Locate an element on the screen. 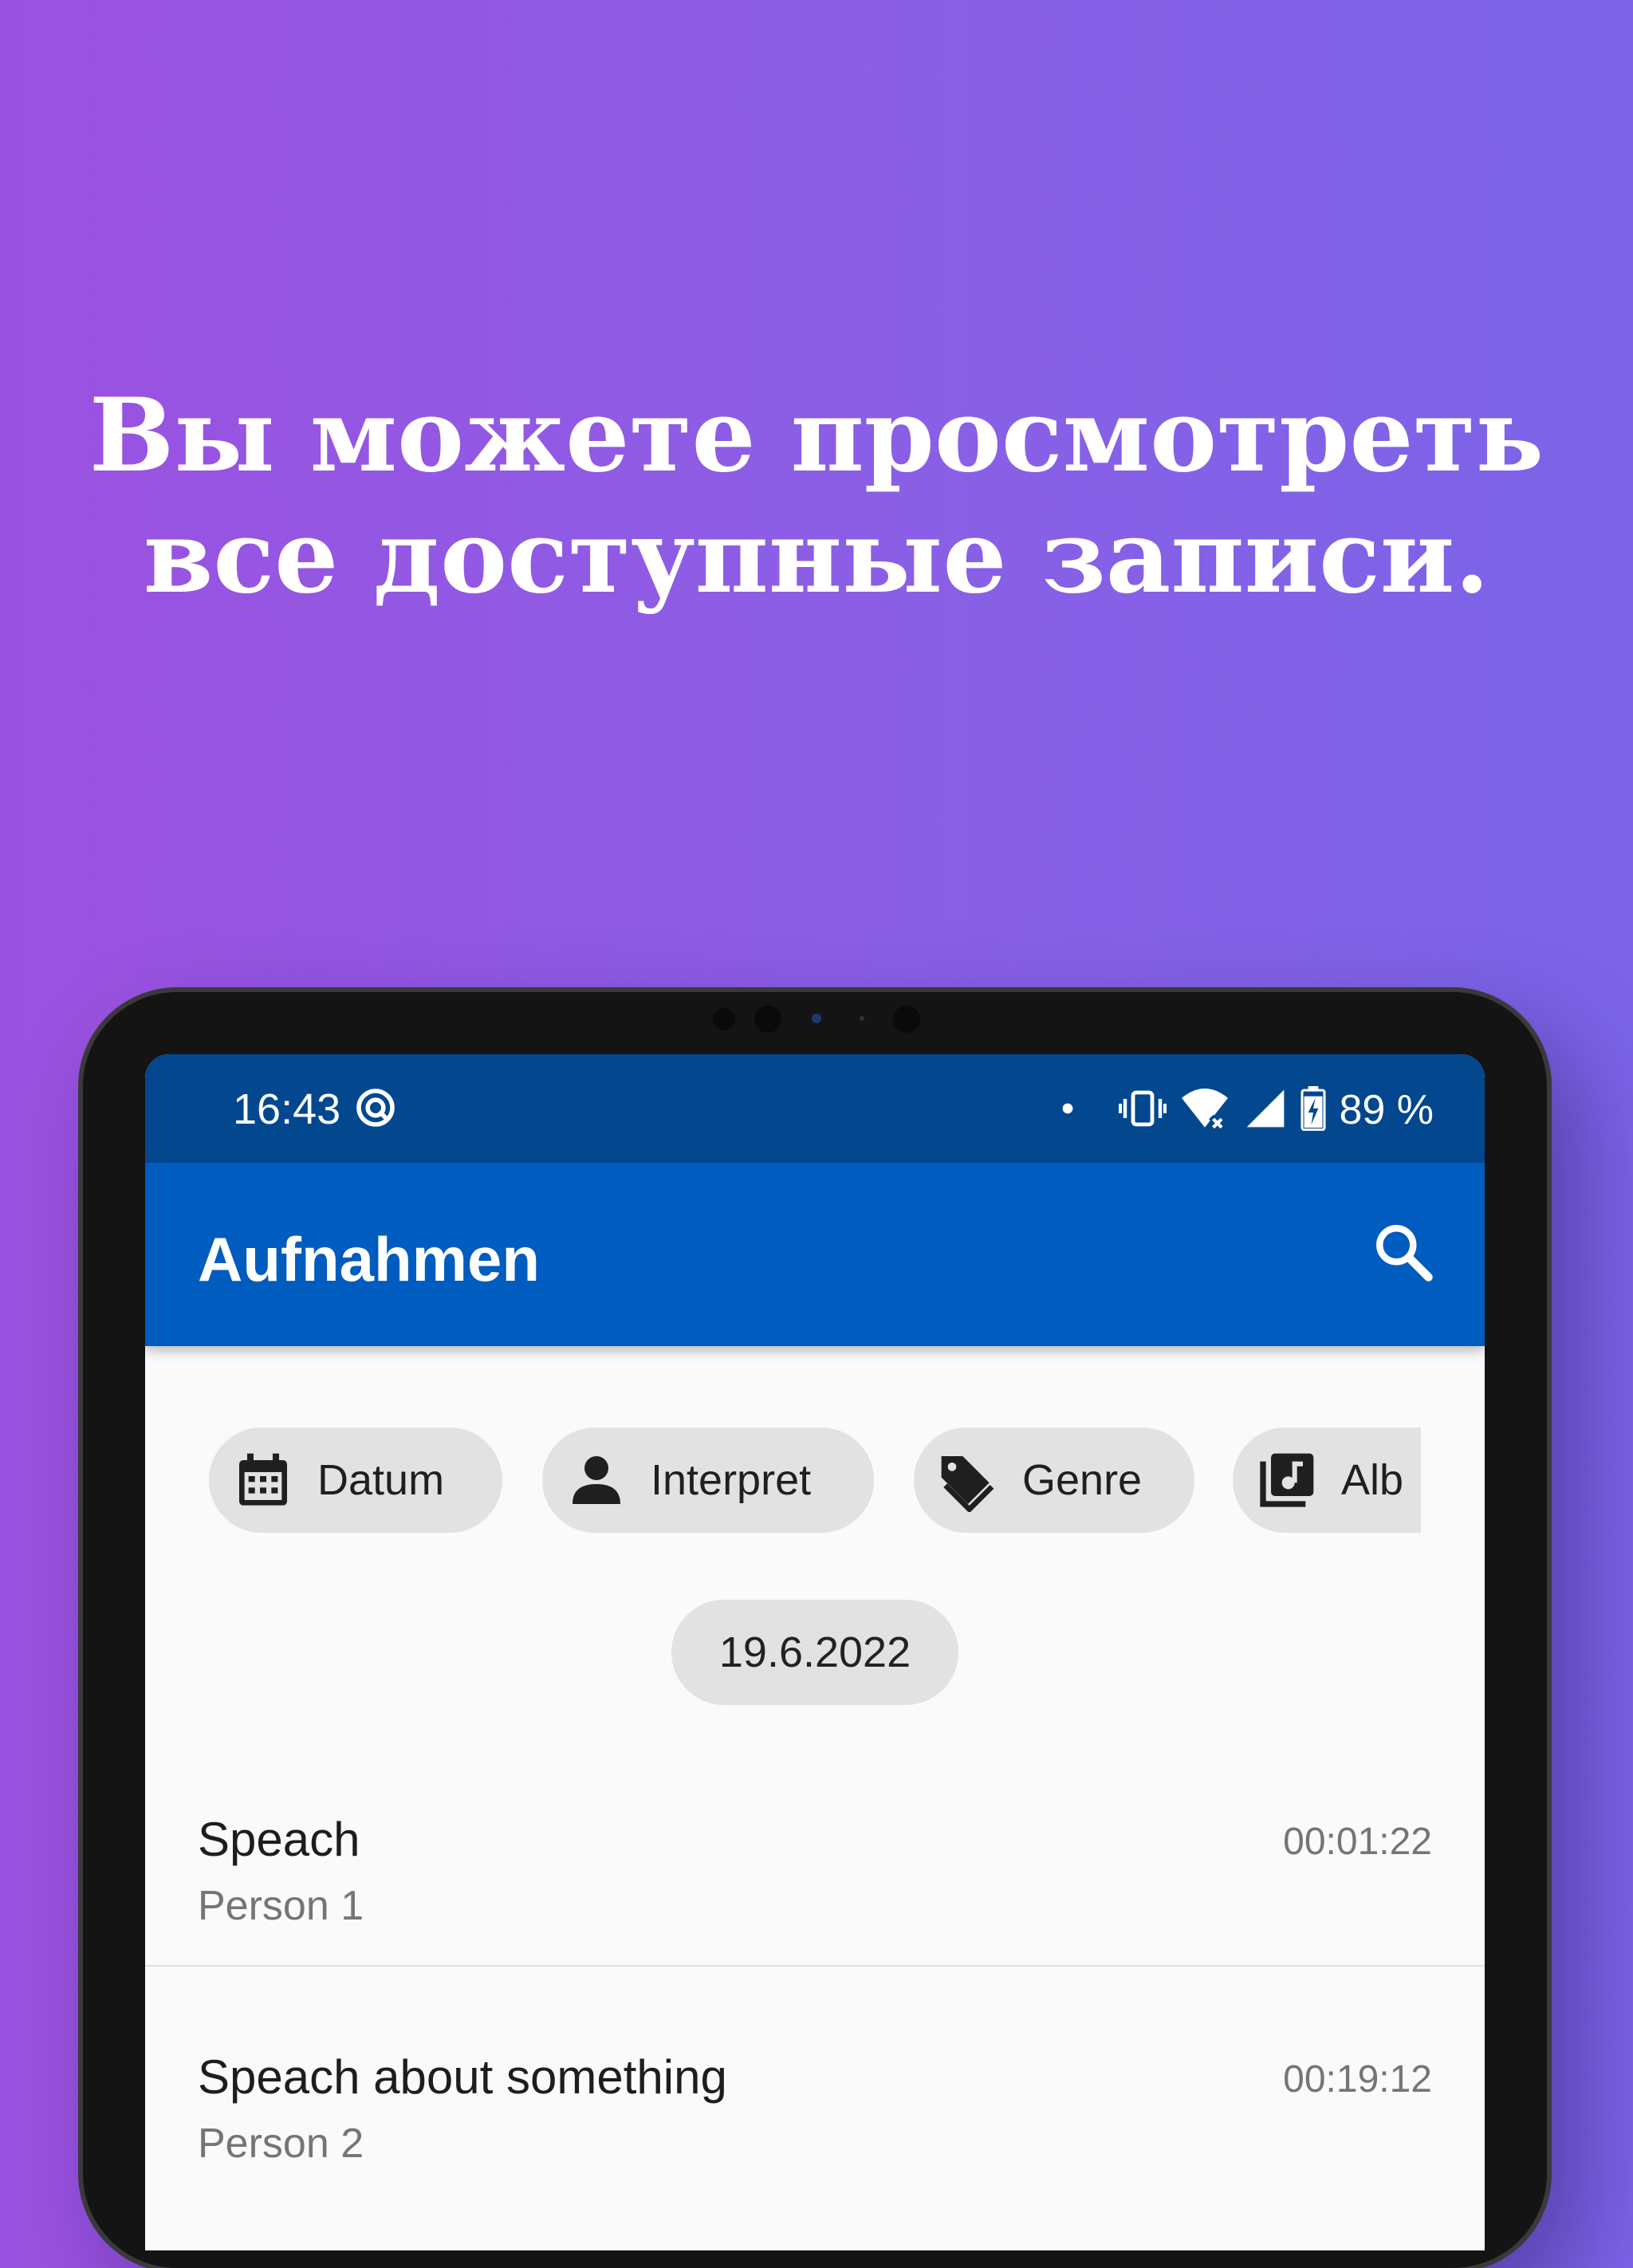  chip-genre: Genre is located at coordinates (1054, 1480).